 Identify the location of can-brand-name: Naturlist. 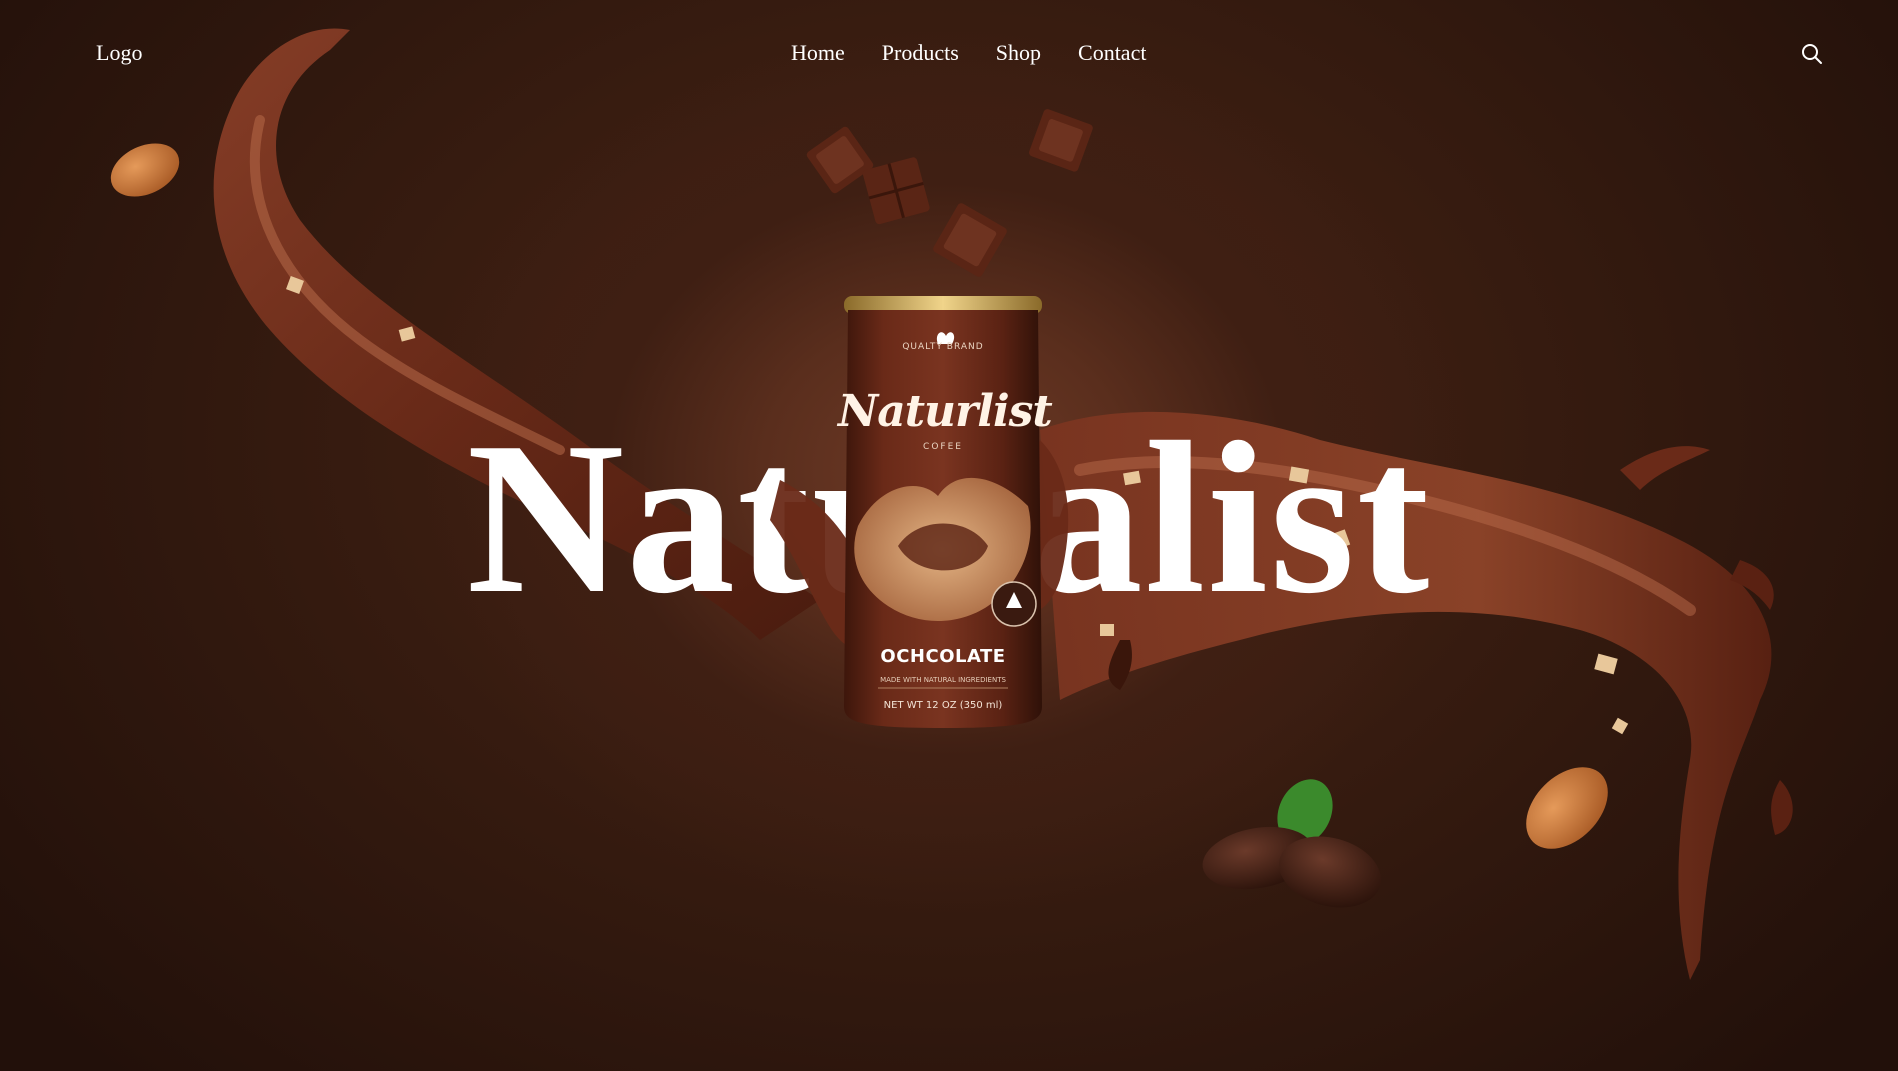
(945, 411).